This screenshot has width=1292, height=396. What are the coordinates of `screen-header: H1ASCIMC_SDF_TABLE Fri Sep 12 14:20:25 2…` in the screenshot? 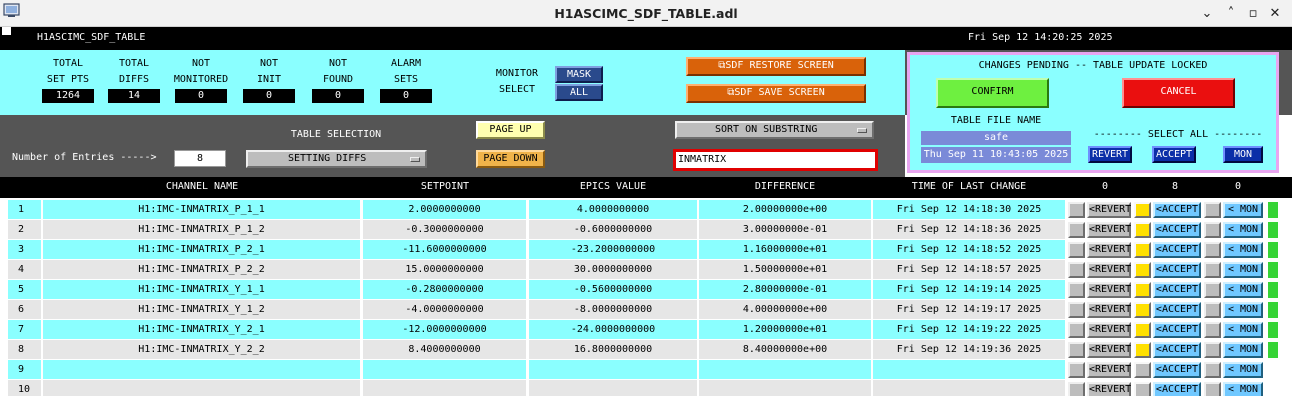 It's located at (646, 38).